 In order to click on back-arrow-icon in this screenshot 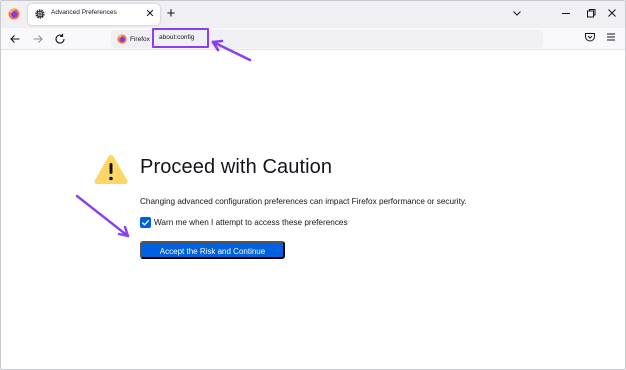, I will do `click(15, 39)`.